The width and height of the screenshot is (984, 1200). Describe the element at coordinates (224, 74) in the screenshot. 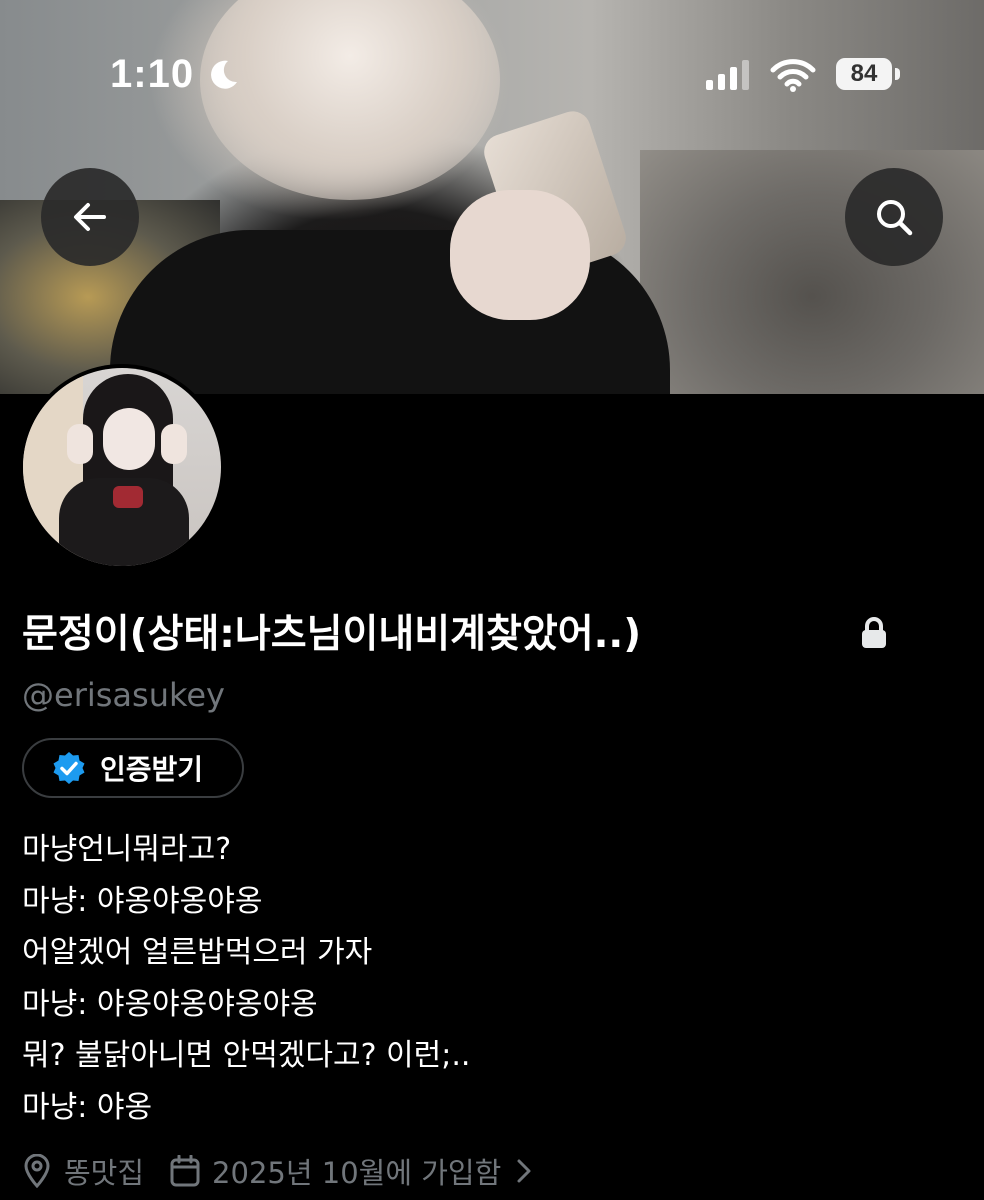

I see `moon-icon` at that location.